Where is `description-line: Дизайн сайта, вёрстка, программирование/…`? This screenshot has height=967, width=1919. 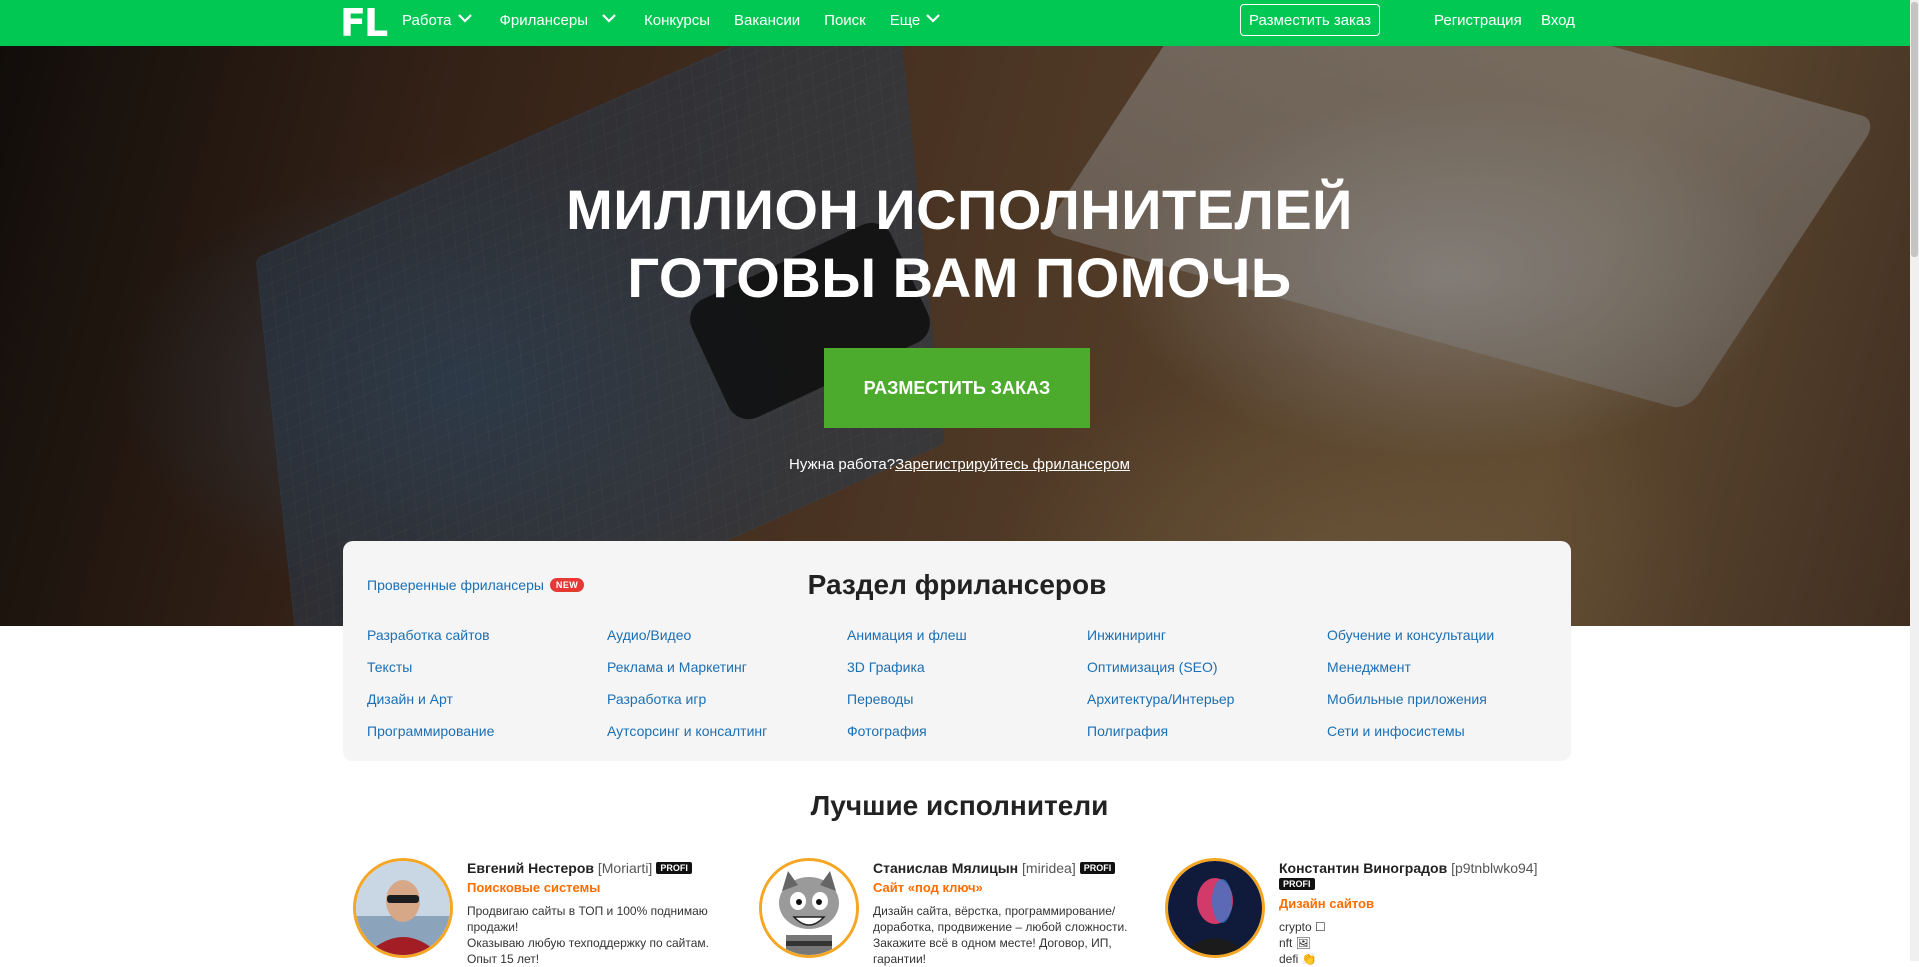
description-line: Дизайн сайта, вёрстка, программирование/… is located at coordinates (1000, 919).